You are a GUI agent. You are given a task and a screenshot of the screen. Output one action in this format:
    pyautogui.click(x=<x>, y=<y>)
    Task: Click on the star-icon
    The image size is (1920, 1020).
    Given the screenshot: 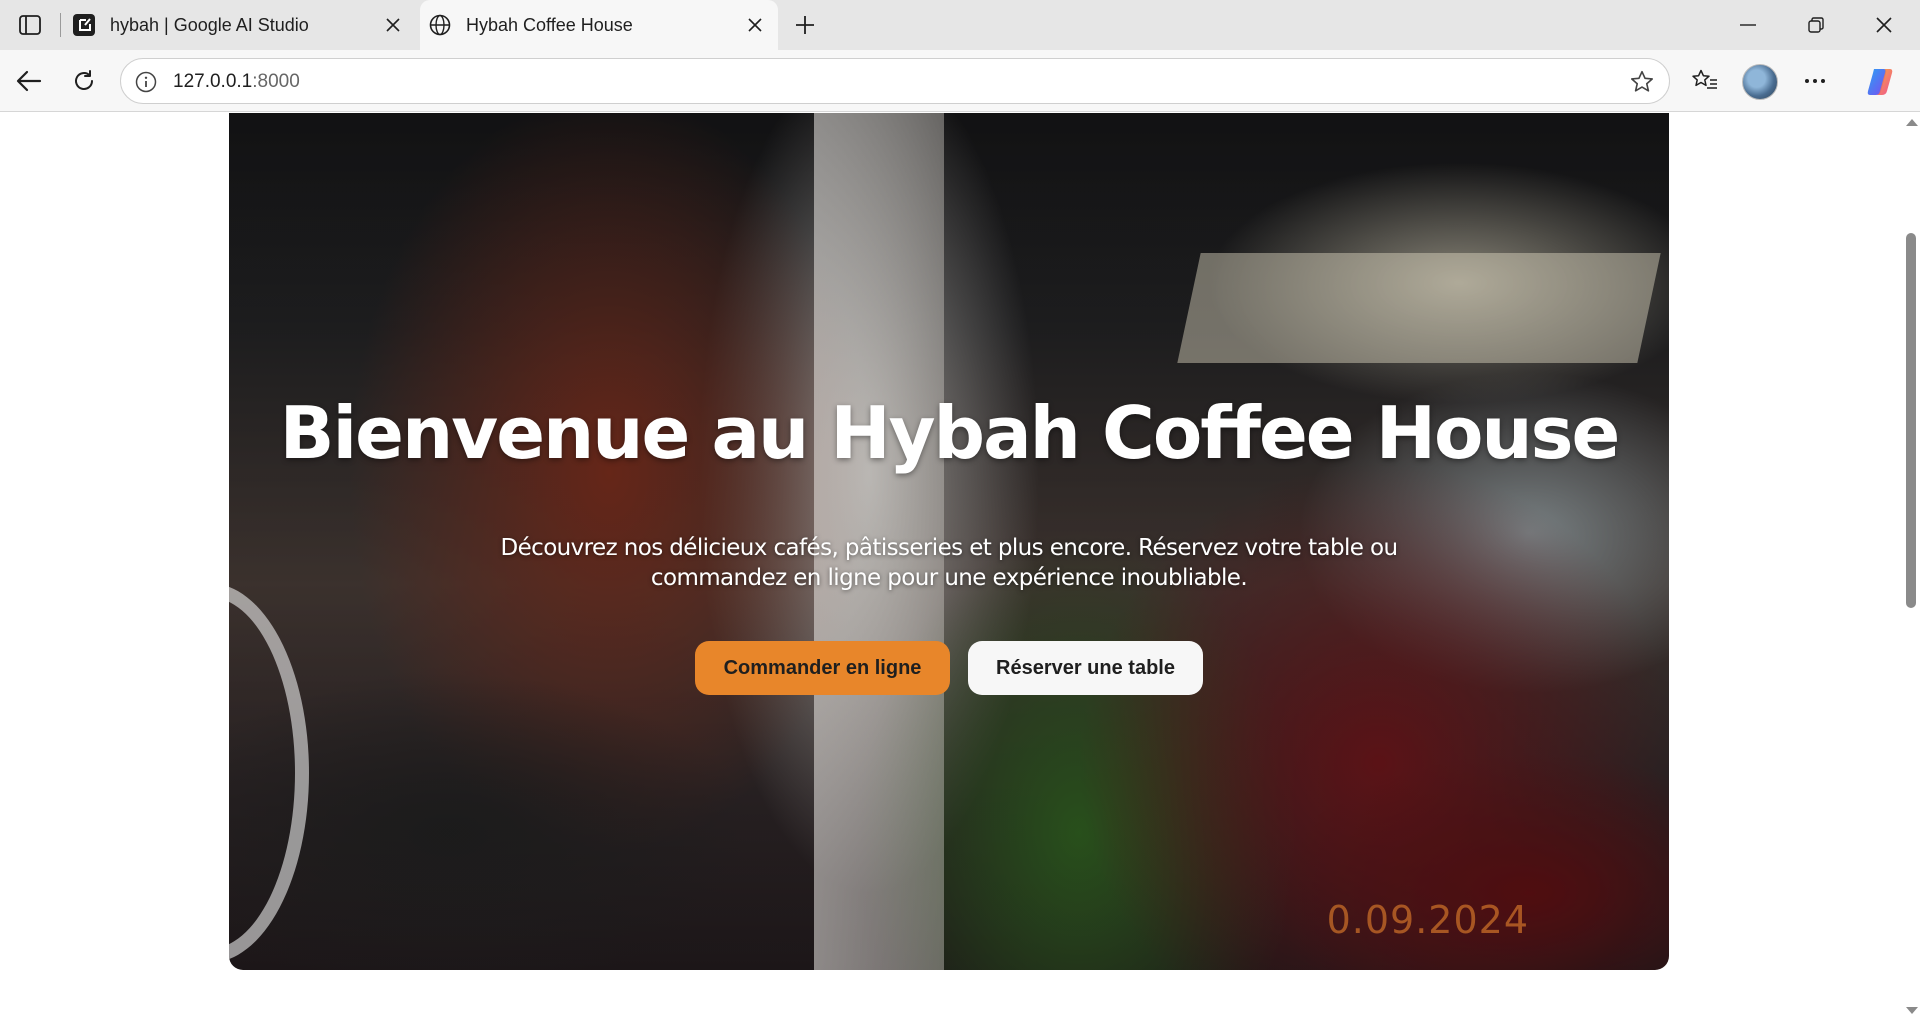 What is the action you would take?
    pyautogui.click(x=1642, y=82)
    